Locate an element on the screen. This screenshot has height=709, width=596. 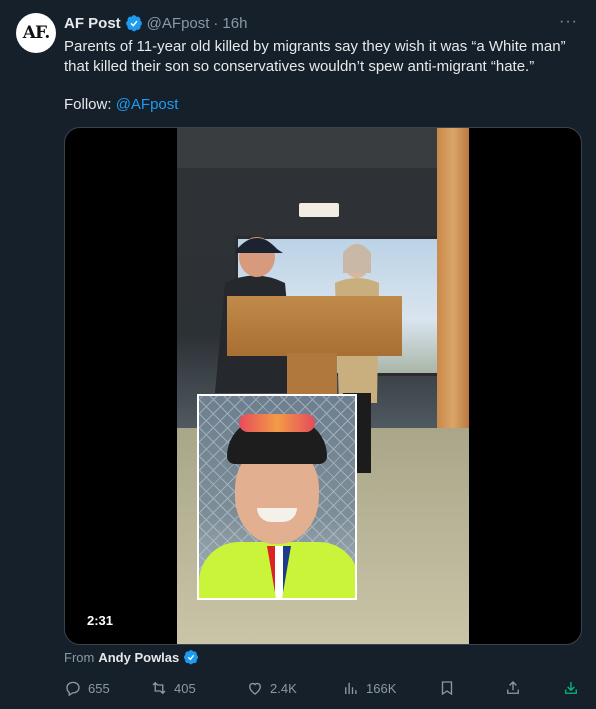
video-attribution: From Andy Powlas is located at coordinates (131, 657).